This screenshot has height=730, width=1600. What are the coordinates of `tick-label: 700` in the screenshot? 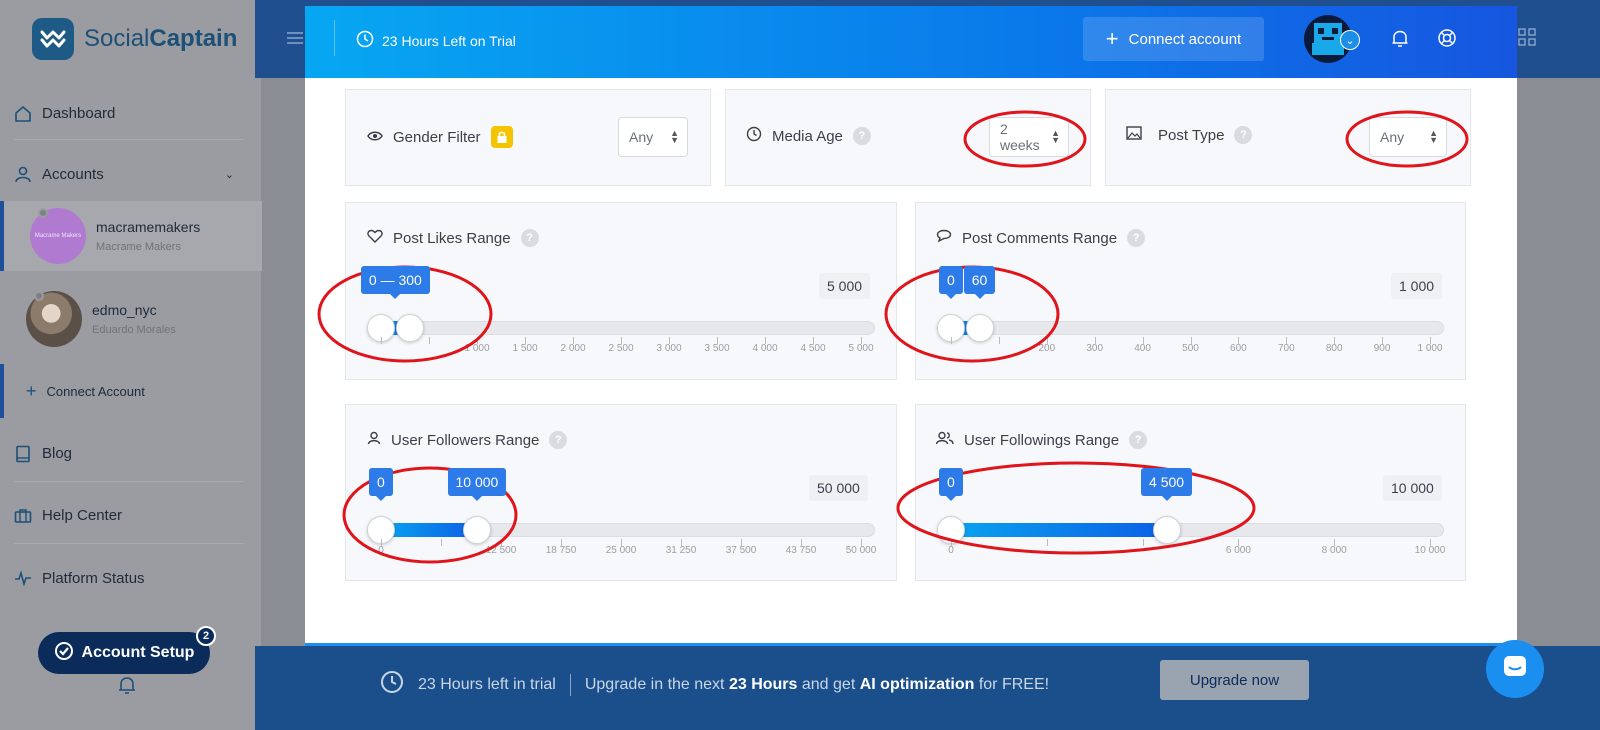 It's located at (1286, 348).